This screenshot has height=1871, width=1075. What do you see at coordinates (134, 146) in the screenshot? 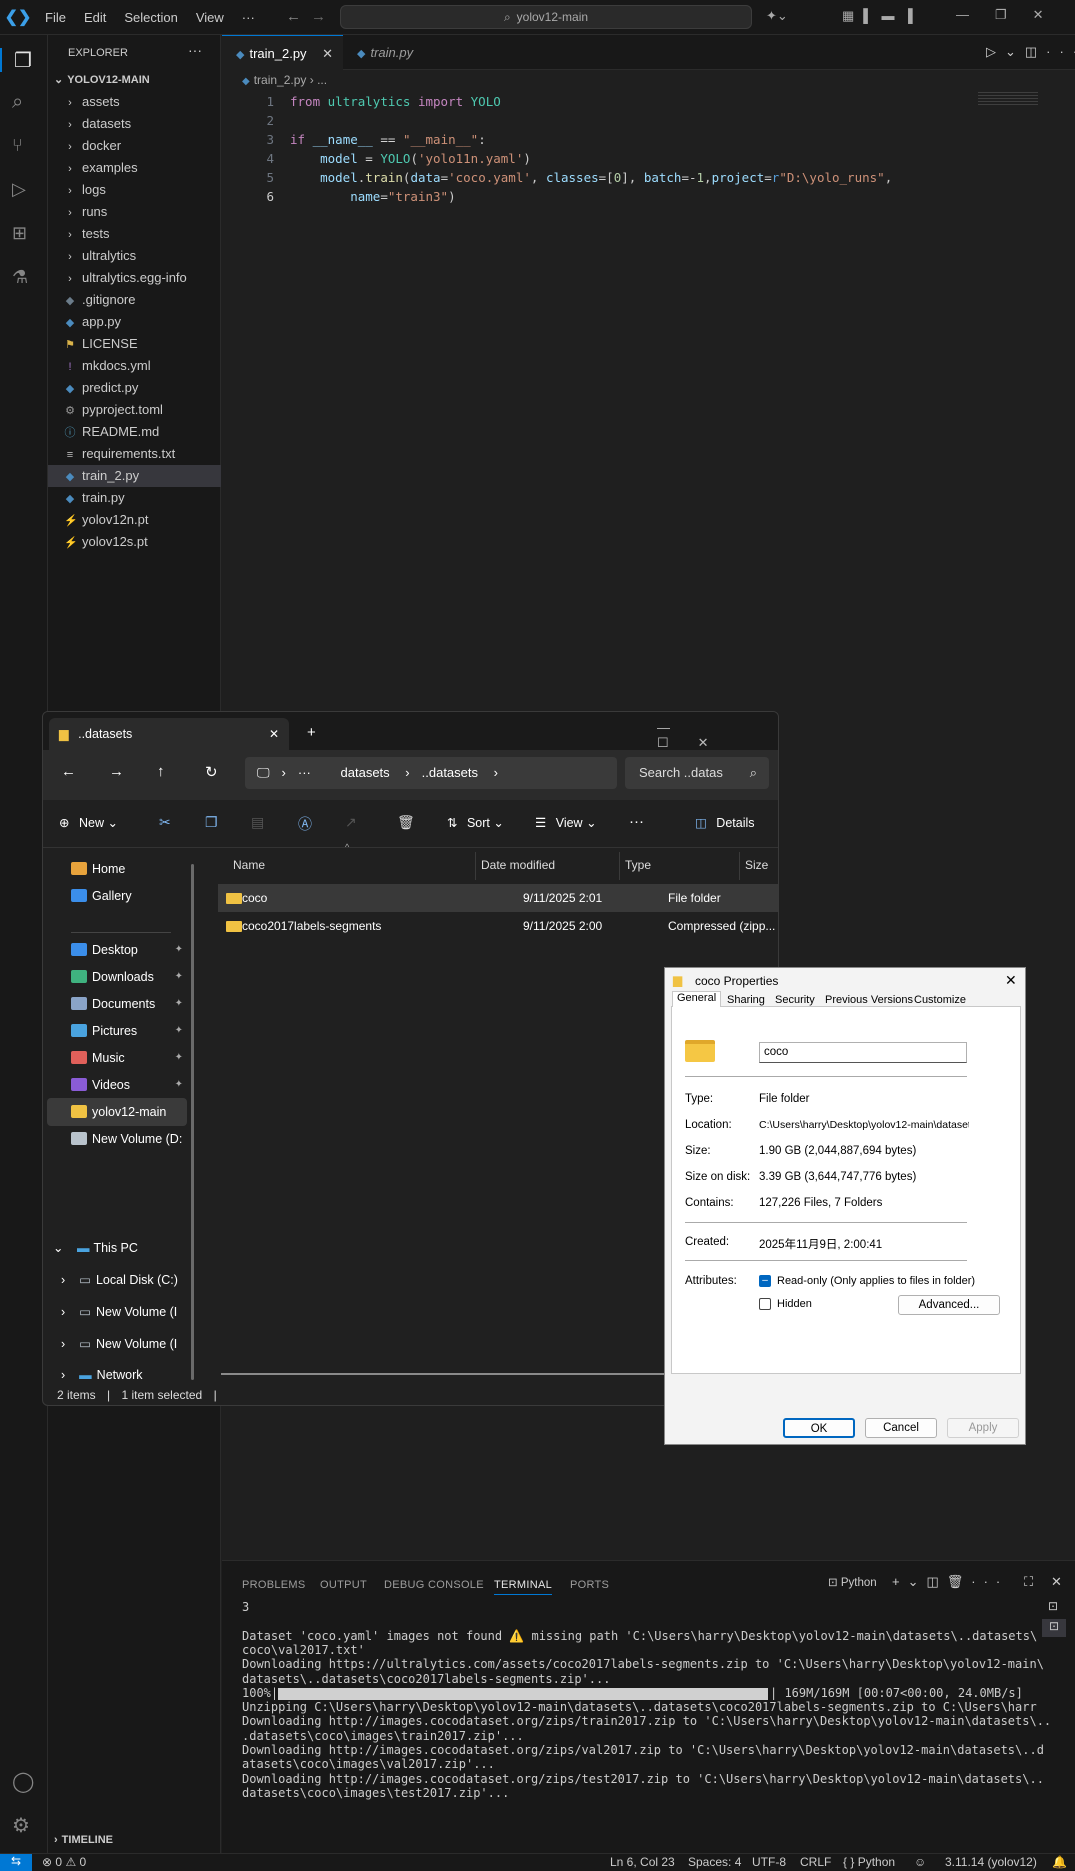
I see `folder-item: › docker` at bounding box center [134, 146].